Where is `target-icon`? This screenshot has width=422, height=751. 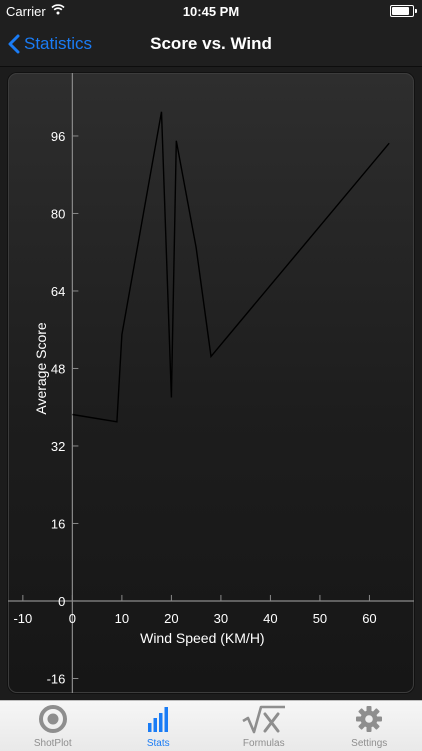 target-icon is located at coordinates (53, 720).